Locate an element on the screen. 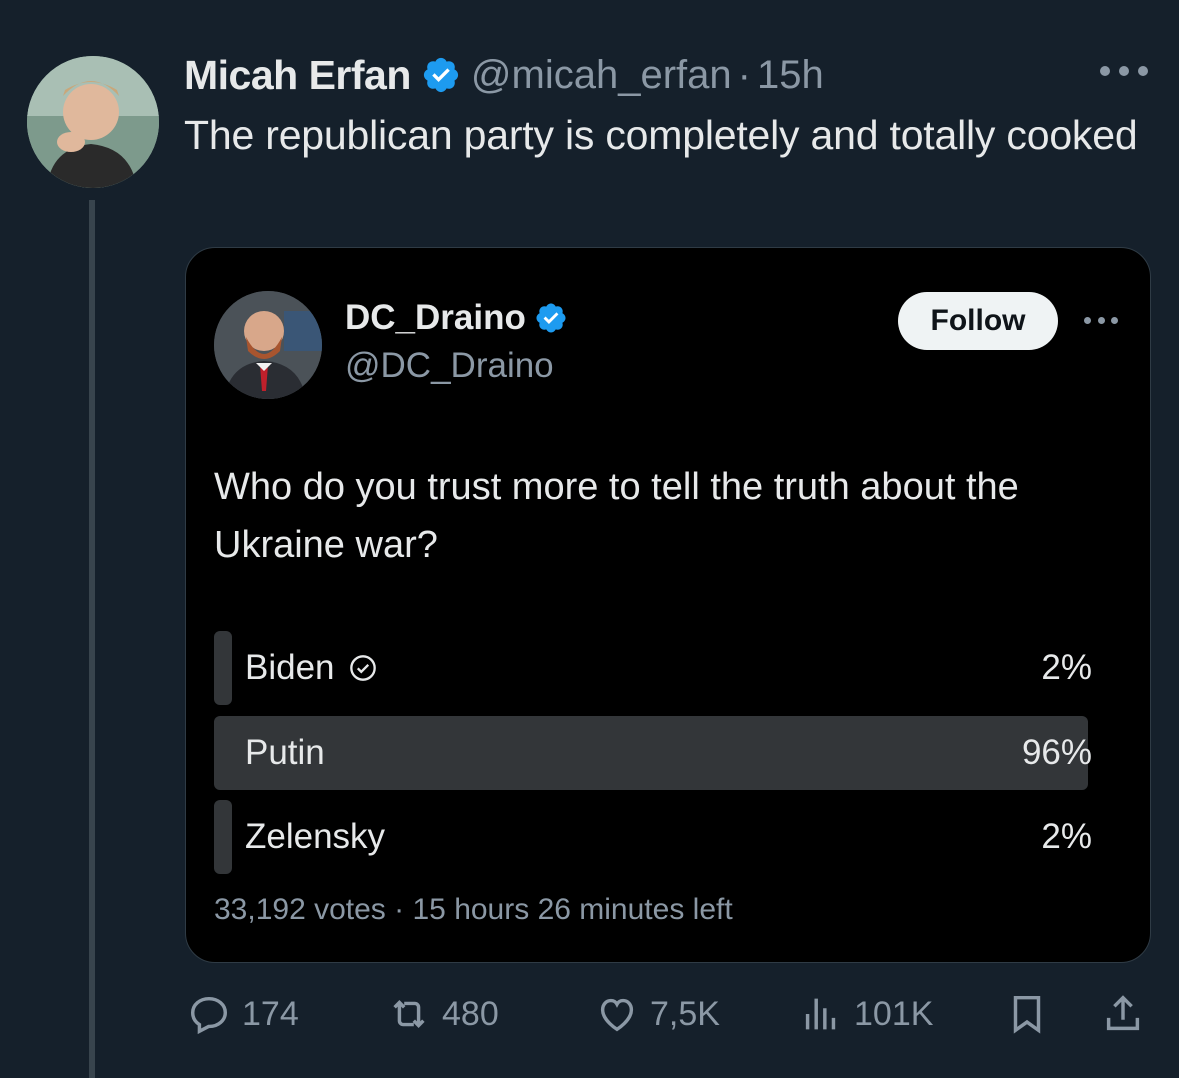 This screenshot has height=1078, width=1179. bookmark-icon is located at coordinates (1027, 1014).